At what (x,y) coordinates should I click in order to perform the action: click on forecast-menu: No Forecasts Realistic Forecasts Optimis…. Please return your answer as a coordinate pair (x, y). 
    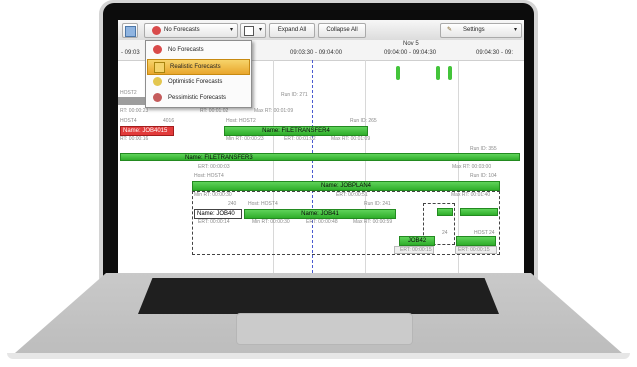
    Looking at the image, I should click on (198, 74).